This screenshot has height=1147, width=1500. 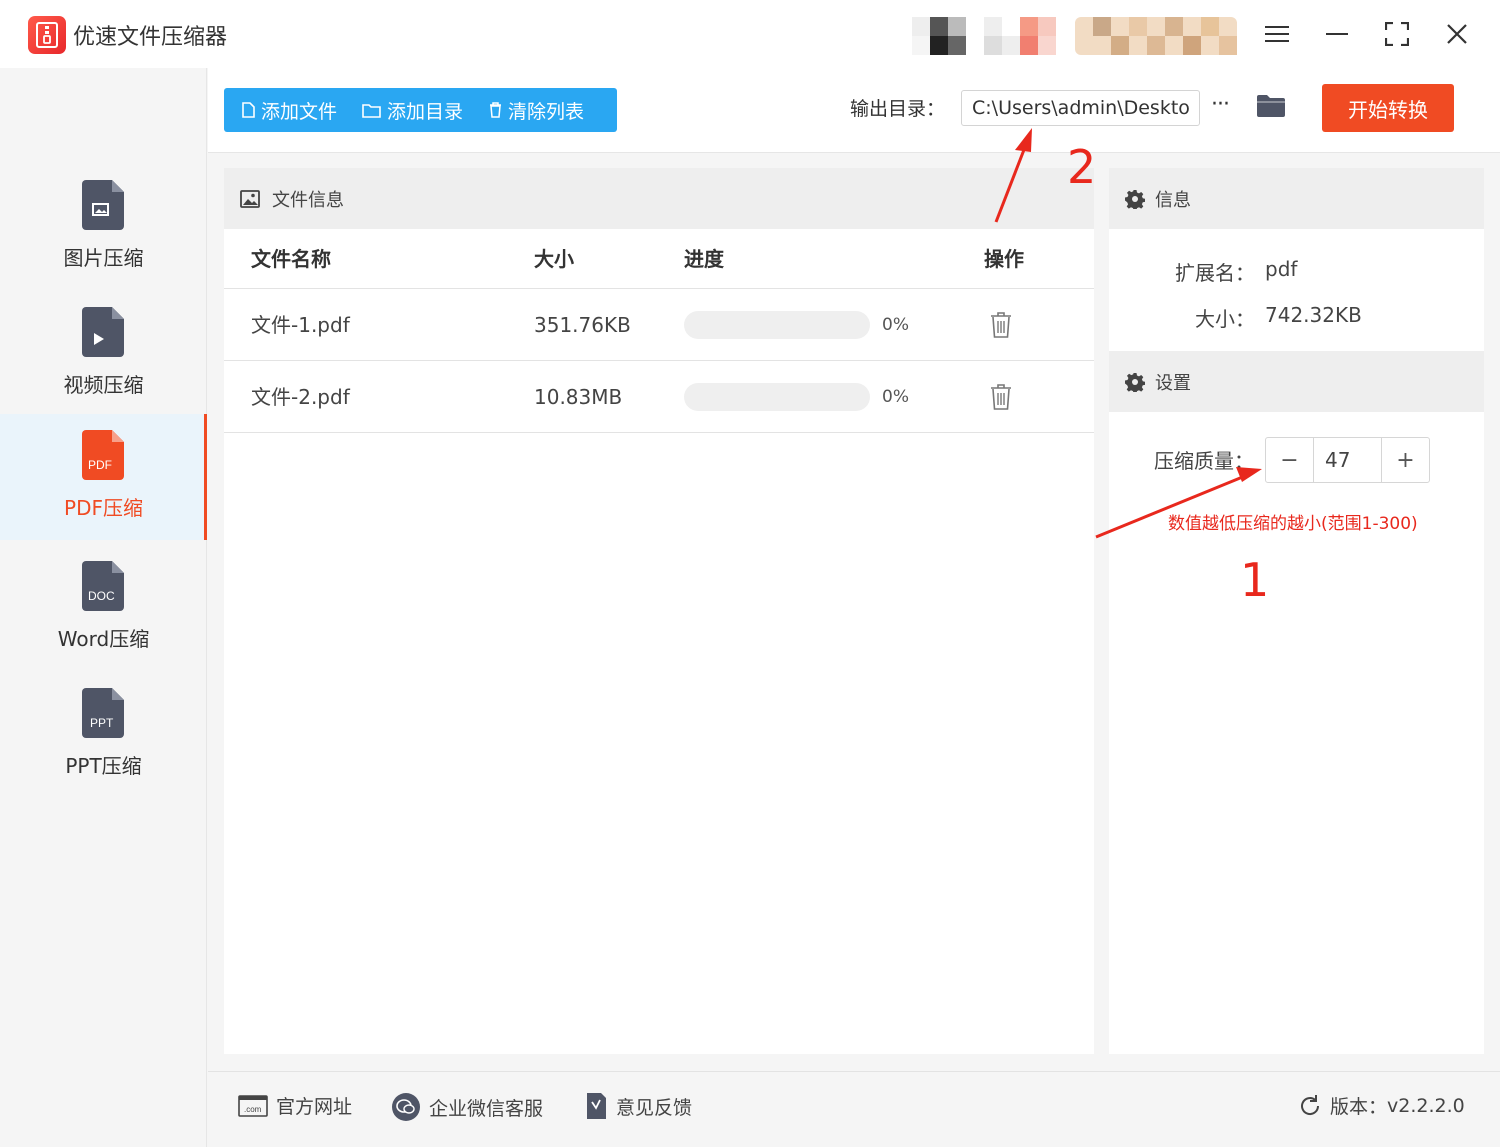 I want to click on sidebar-item-label: PDF压缩, so click(x=103, y=508).